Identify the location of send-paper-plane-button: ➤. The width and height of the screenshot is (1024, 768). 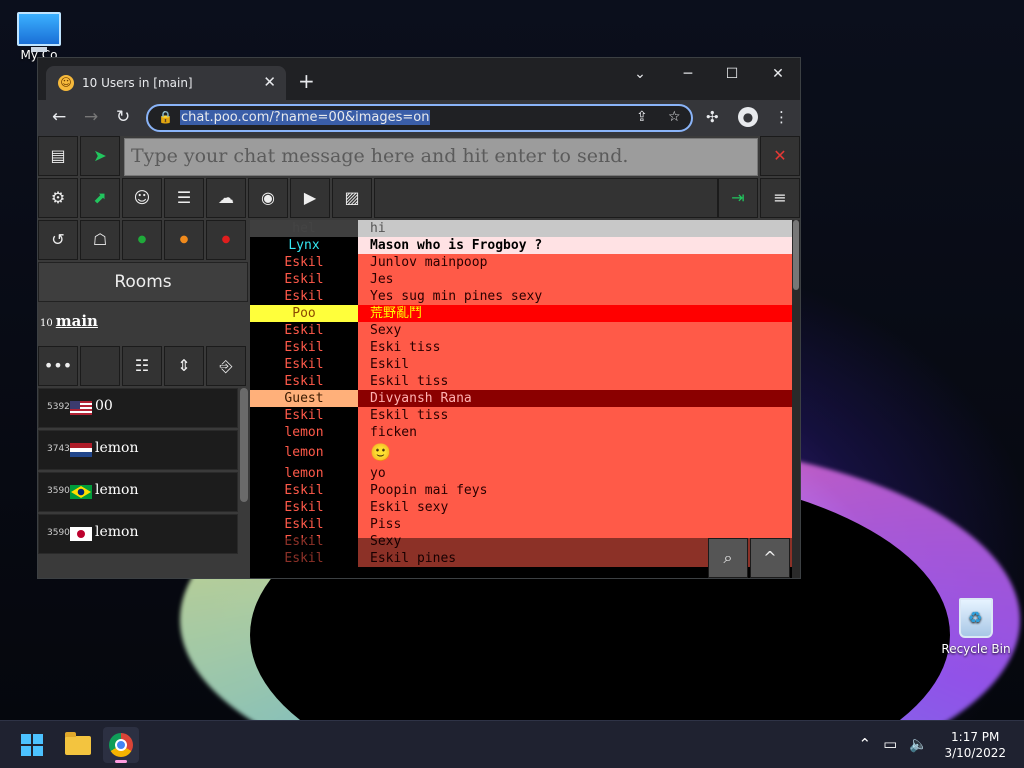
(100, 156).